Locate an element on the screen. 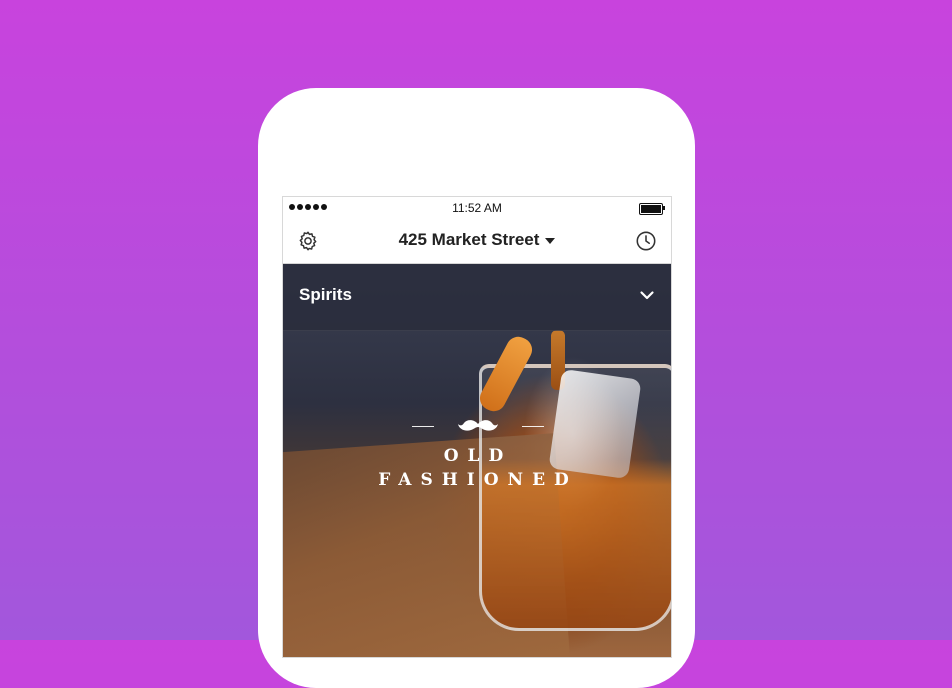  location-selector: 425 Market Street is located at coordinates (477, 240).